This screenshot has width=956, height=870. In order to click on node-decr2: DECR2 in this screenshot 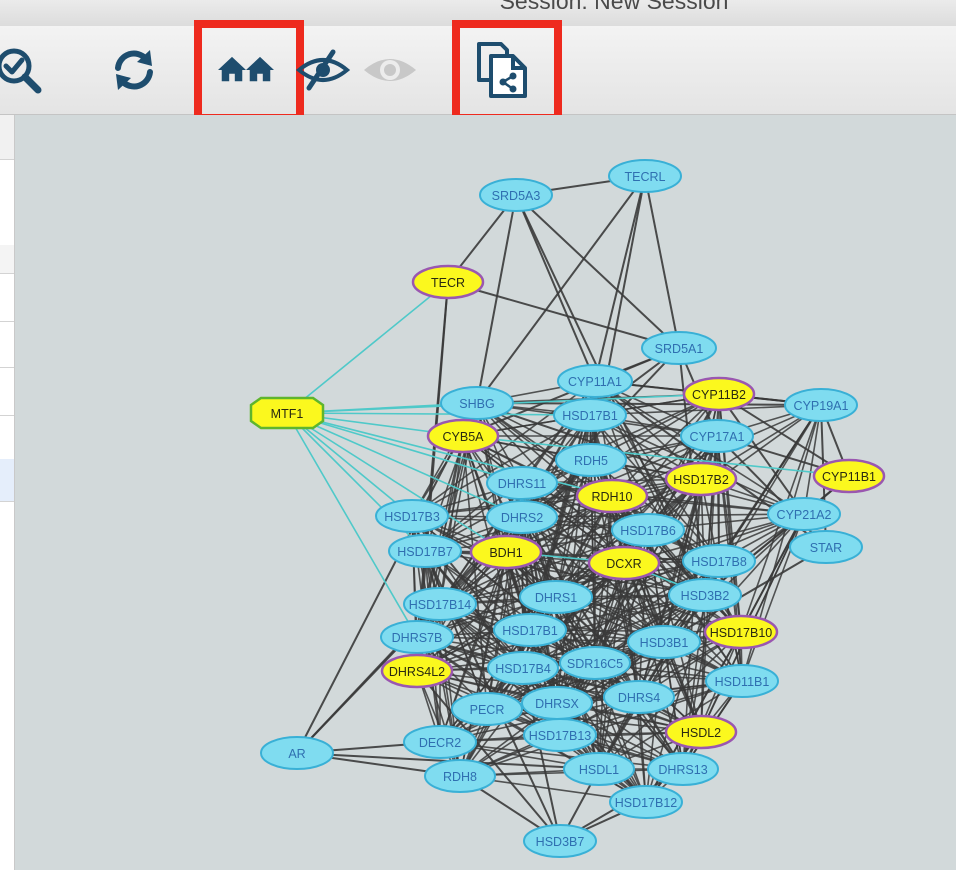, I will do `click(440, 742)`.